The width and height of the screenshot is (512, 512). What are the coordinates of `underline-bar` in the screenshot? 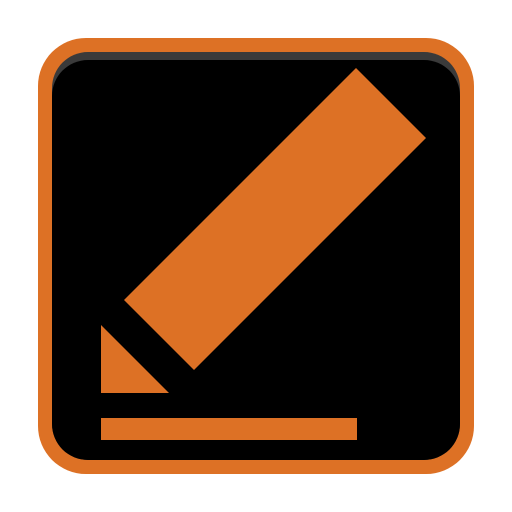 It's located at (229, 429).